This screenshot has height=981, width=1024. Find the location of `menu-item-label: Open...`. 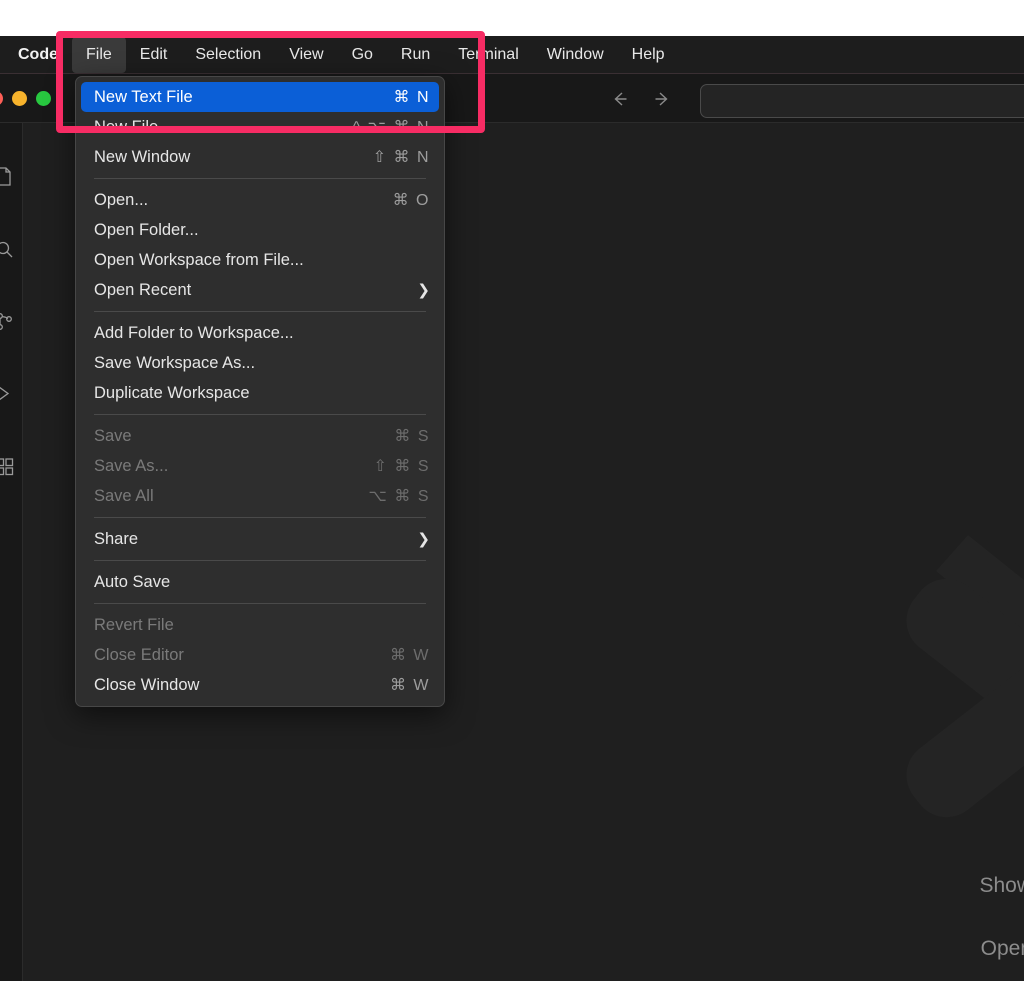

menu-item-label: Open... is located at coordinates (121, 199).